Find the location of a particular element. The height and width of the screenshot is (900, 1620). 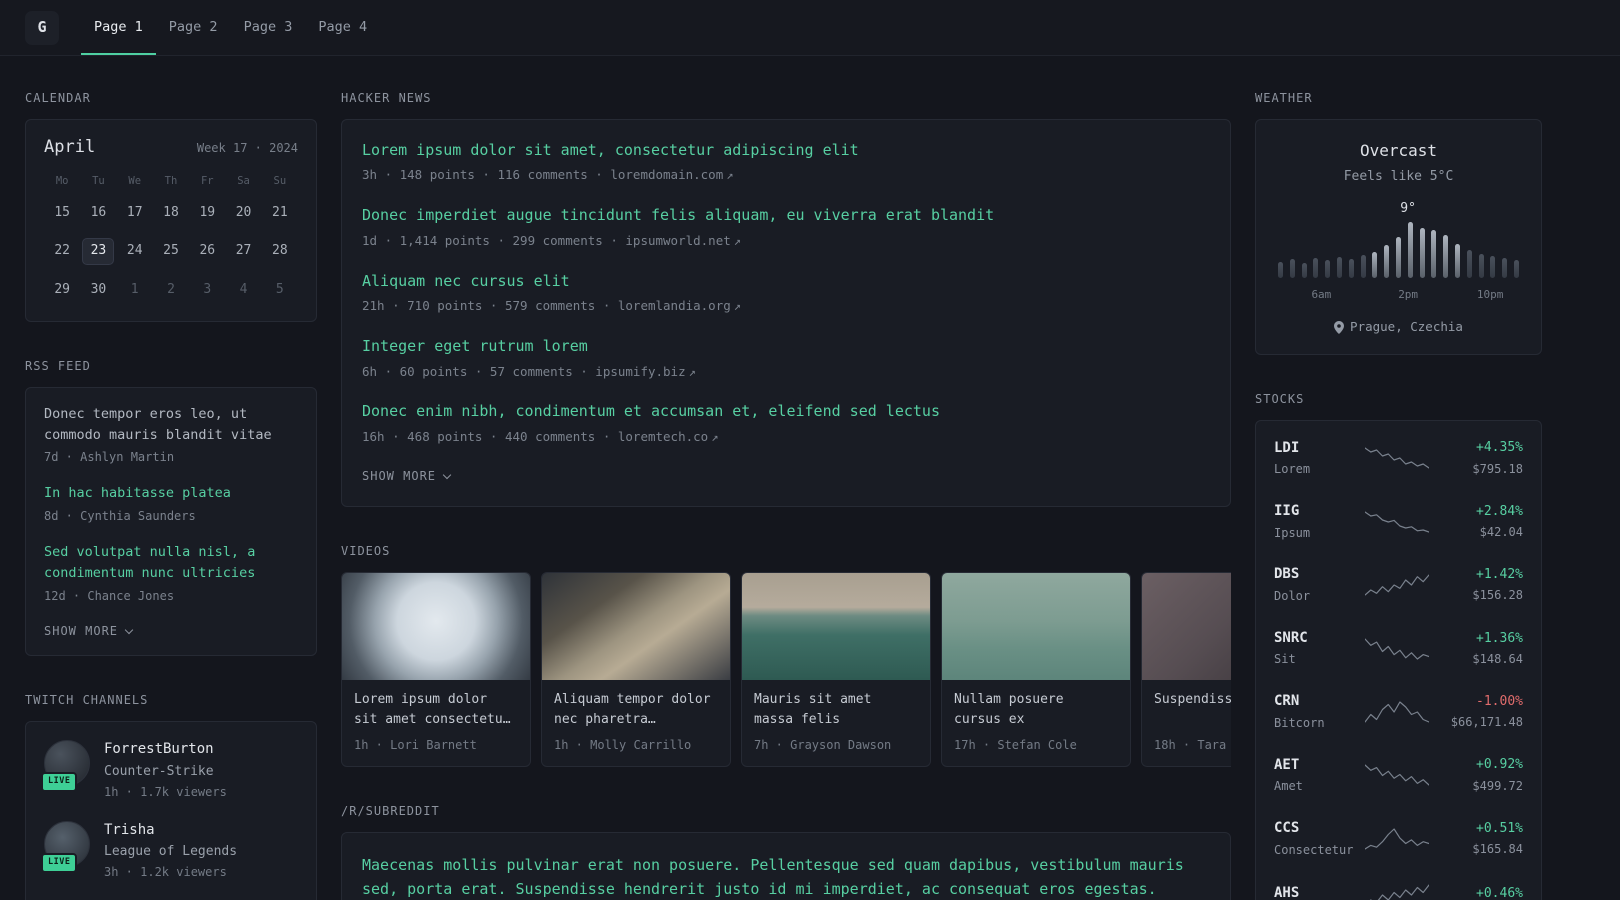

stock-ticker: LDI is located at coordinates (1319, 449).